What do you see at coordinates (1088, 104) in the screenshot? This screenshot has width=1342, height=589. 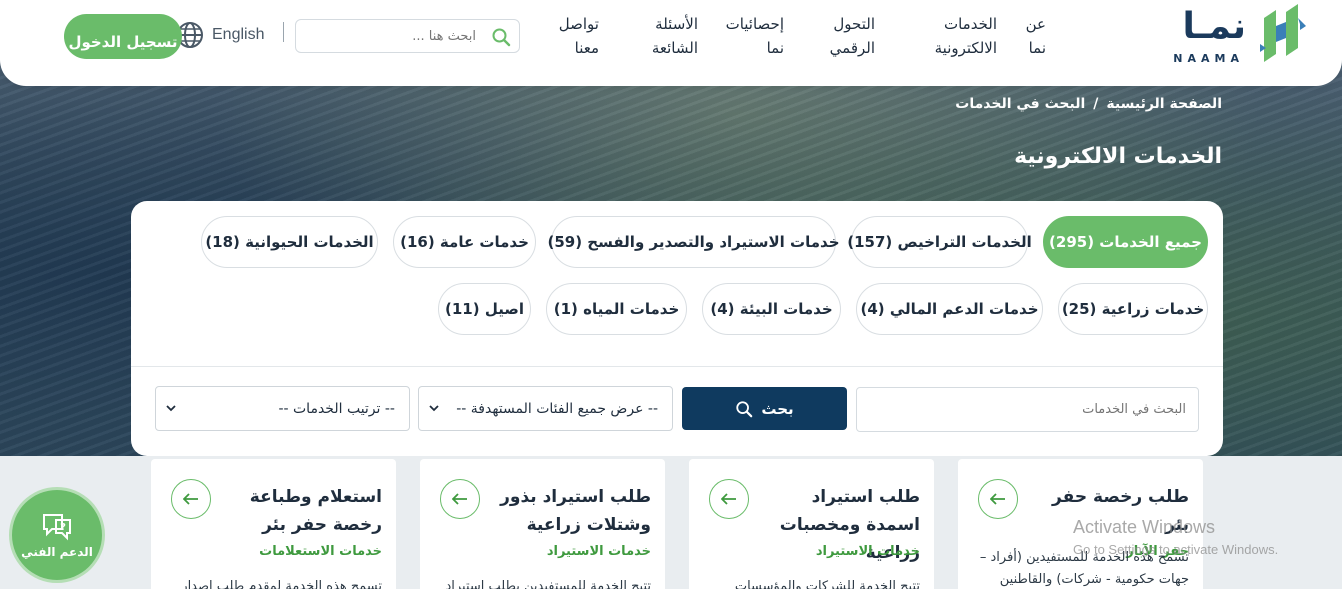 I see `breadcrumb: الصفحة الرئيسية / البحث في الخدمات` at bounding box center [1088, 104].